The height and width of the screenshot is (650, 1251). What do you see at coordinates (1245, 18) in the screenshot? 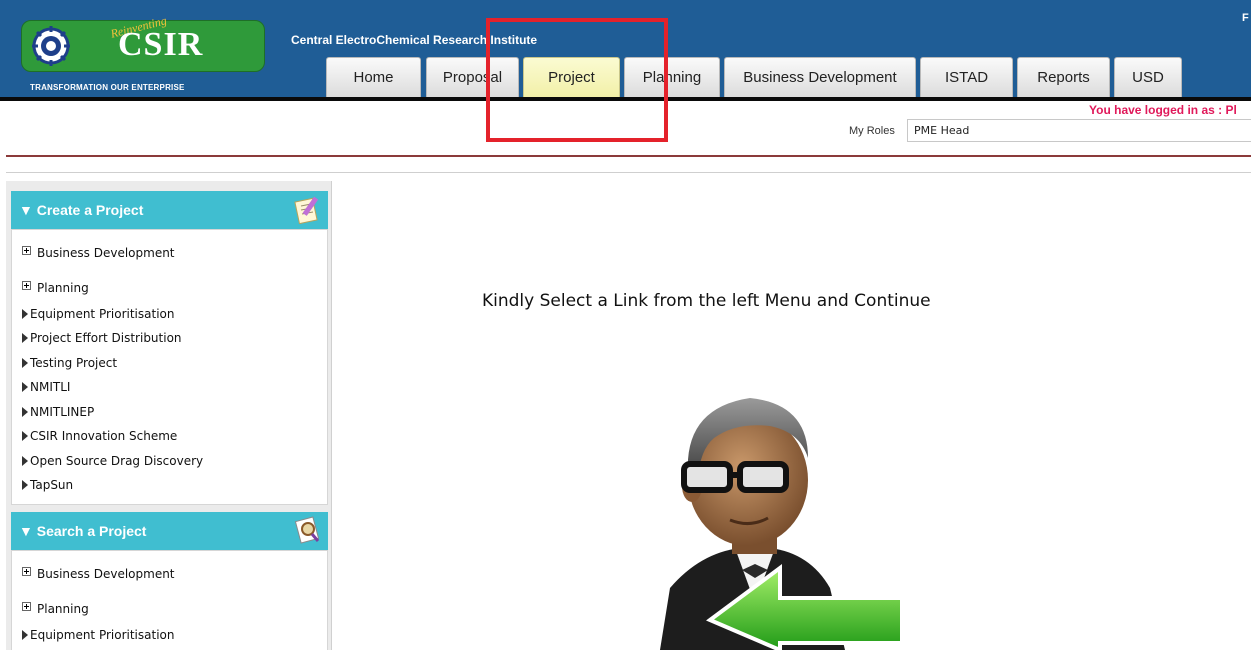
I see `header-corner-text: F` at bounding box center [1245, 18].